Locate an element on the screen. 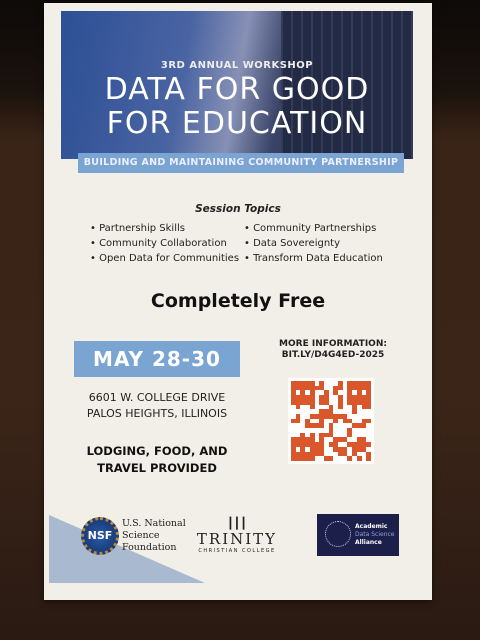  more-info-label: MORE INFORMATION: is located at coordinates (333, 344).